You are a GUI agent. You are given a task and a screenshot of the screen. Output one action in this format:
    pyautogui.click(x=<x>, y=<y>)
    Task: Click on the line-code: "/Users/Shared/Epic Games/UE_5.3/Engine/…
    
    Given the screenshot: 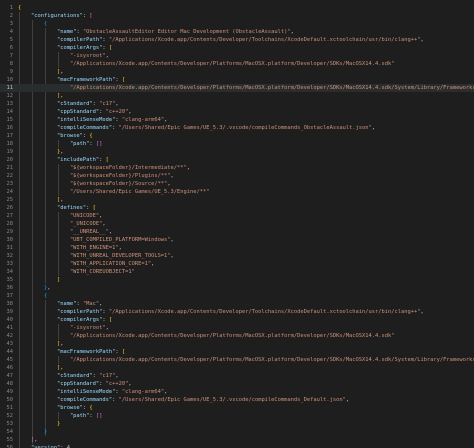 What is the action you would take?
    pyautogui.click(x=114, y=192)
    